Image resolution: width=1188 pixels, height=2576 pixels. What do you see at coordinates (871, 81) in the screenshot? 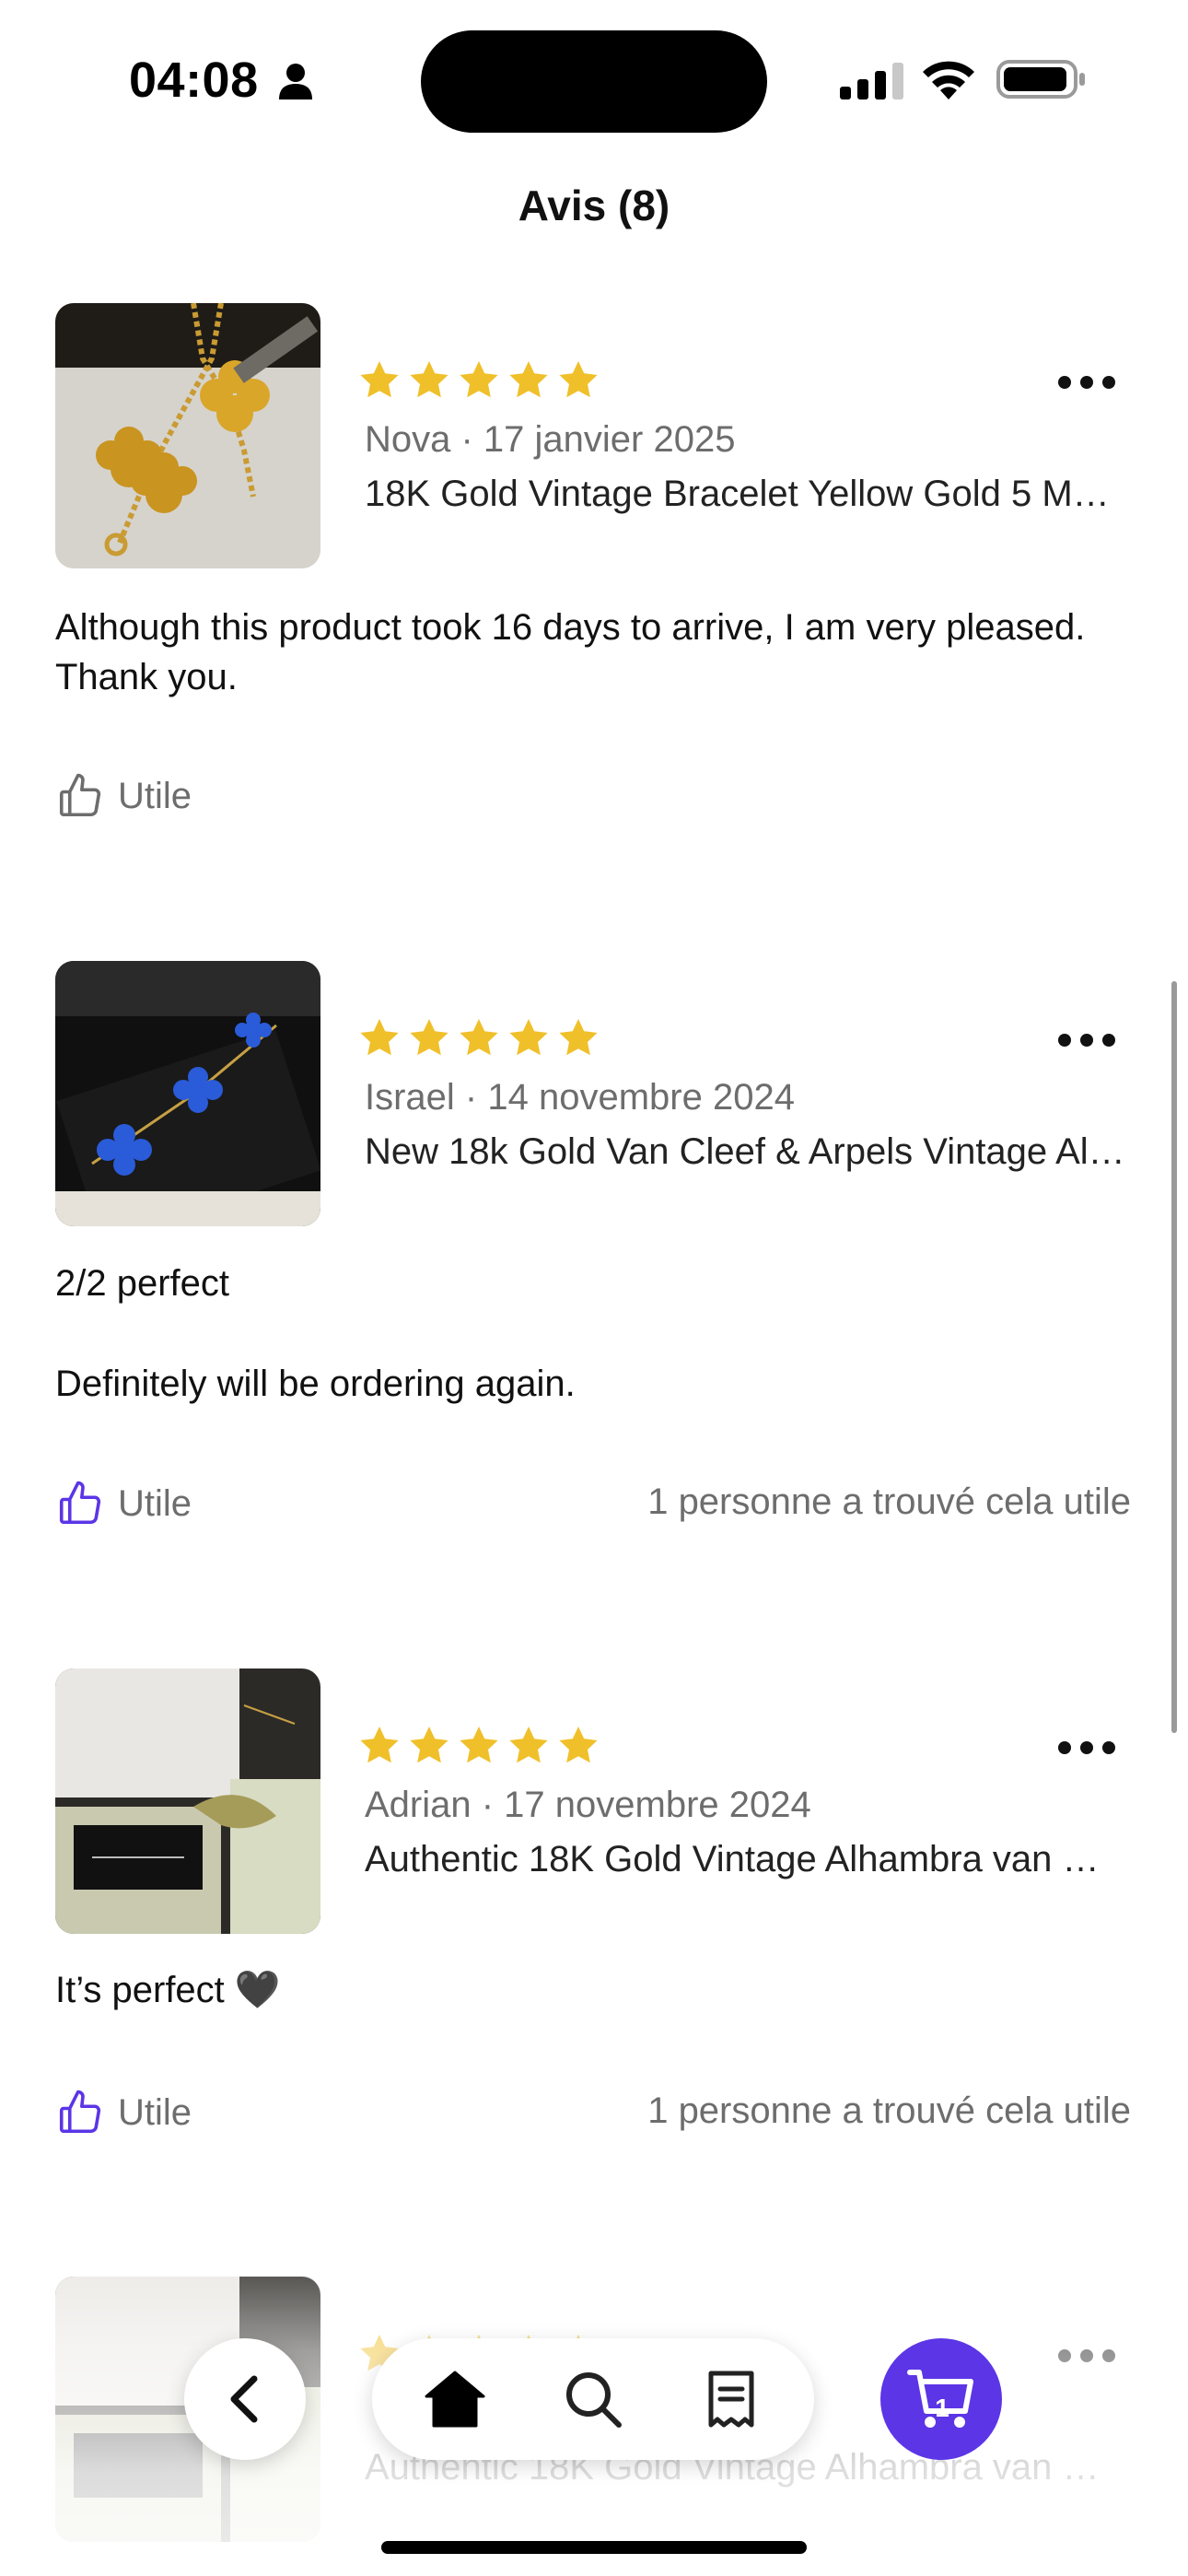
I see `cellular-signal-icon` at bounding box center [871, 81].